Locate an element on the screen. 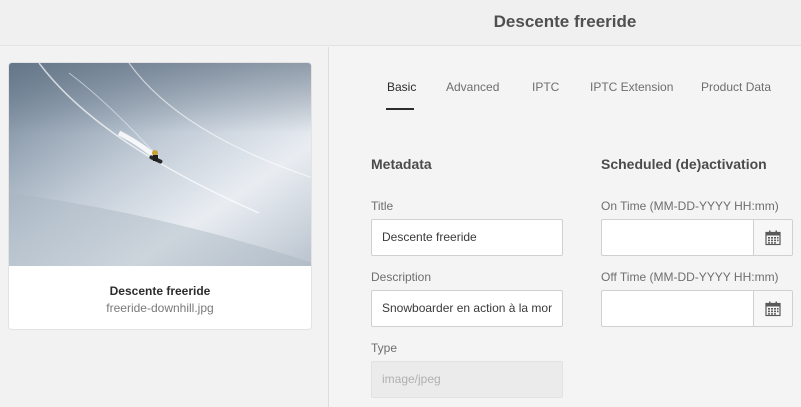 This screenshot has height=407, width=801. on-time-input is located at coordinates (677, 237).